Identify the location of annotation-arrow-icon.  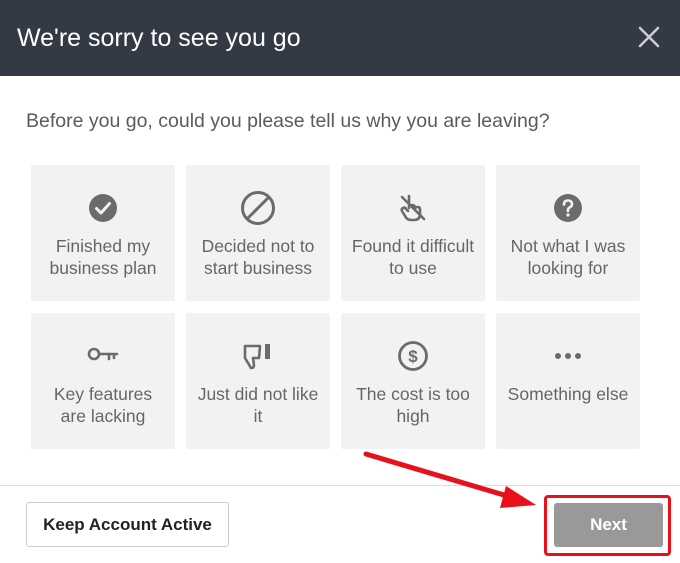
(449, 479).